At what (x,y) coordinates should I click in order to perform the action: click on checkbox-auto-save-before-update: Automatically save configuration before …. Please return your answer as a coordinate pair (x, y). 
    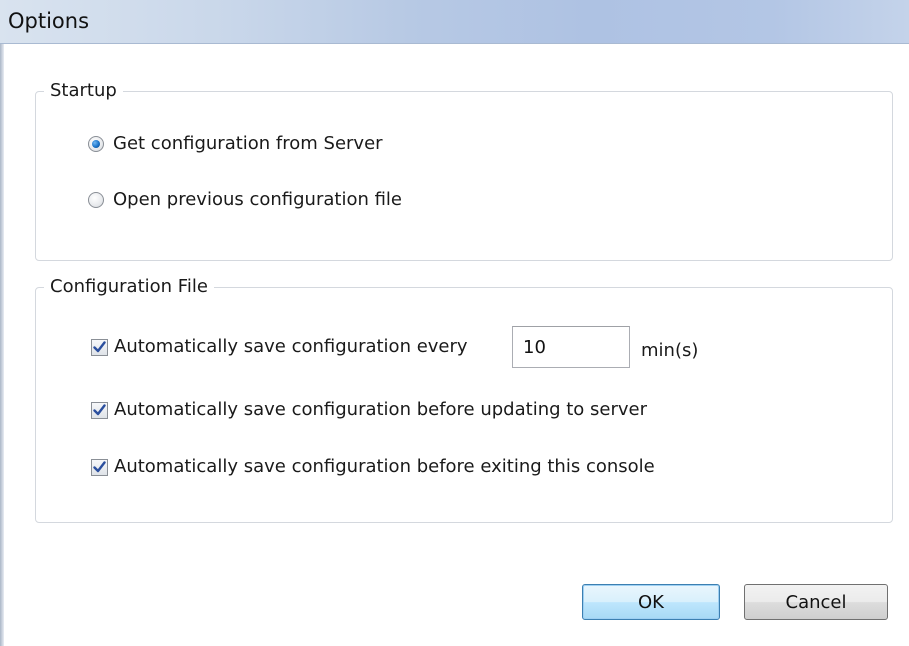
    Looking at the image, I should click on (369, 410).